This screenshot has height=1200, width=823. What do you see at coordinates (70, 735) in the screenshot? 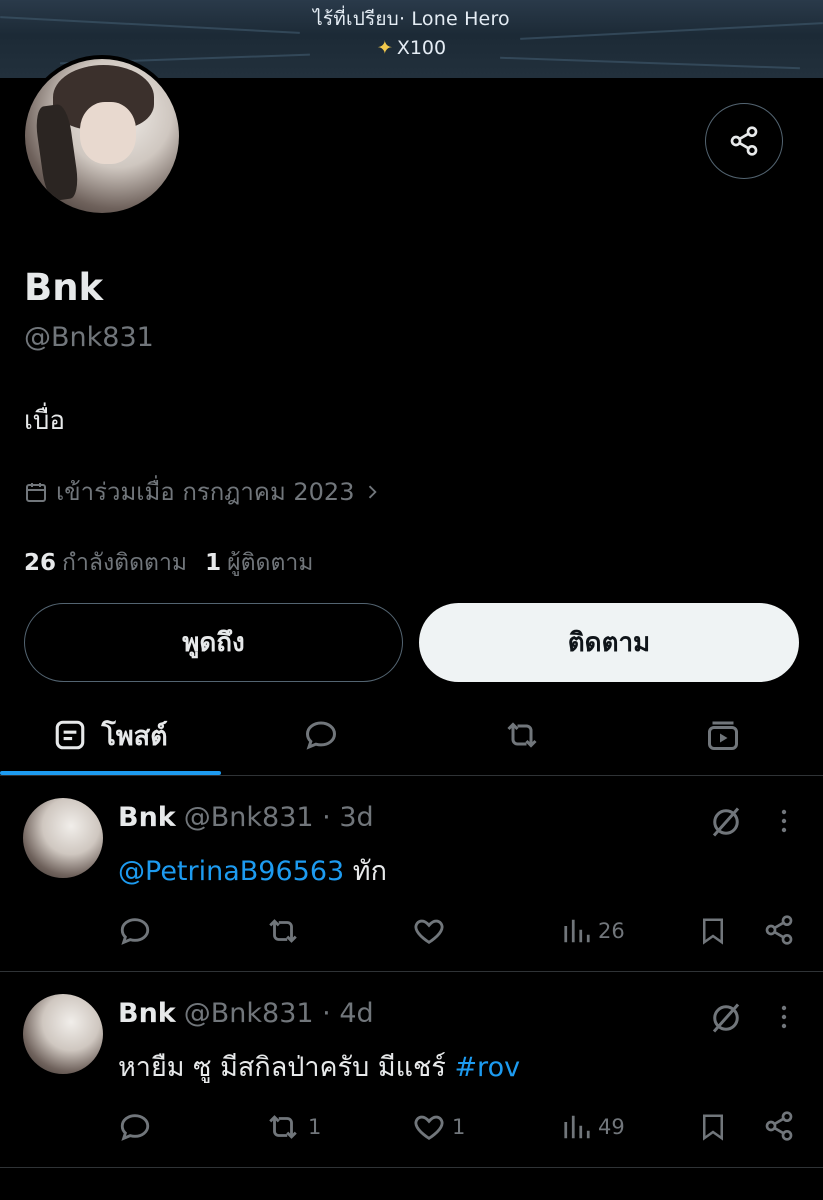
I see `posts-tab-icon` at bounding box center [70, 735].